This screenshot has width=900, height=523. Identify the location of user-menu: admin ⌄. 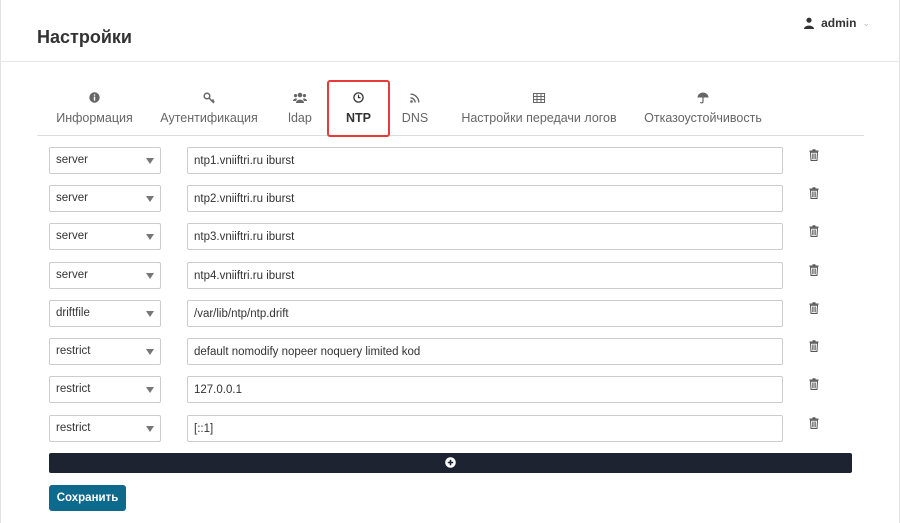
(836, 23).